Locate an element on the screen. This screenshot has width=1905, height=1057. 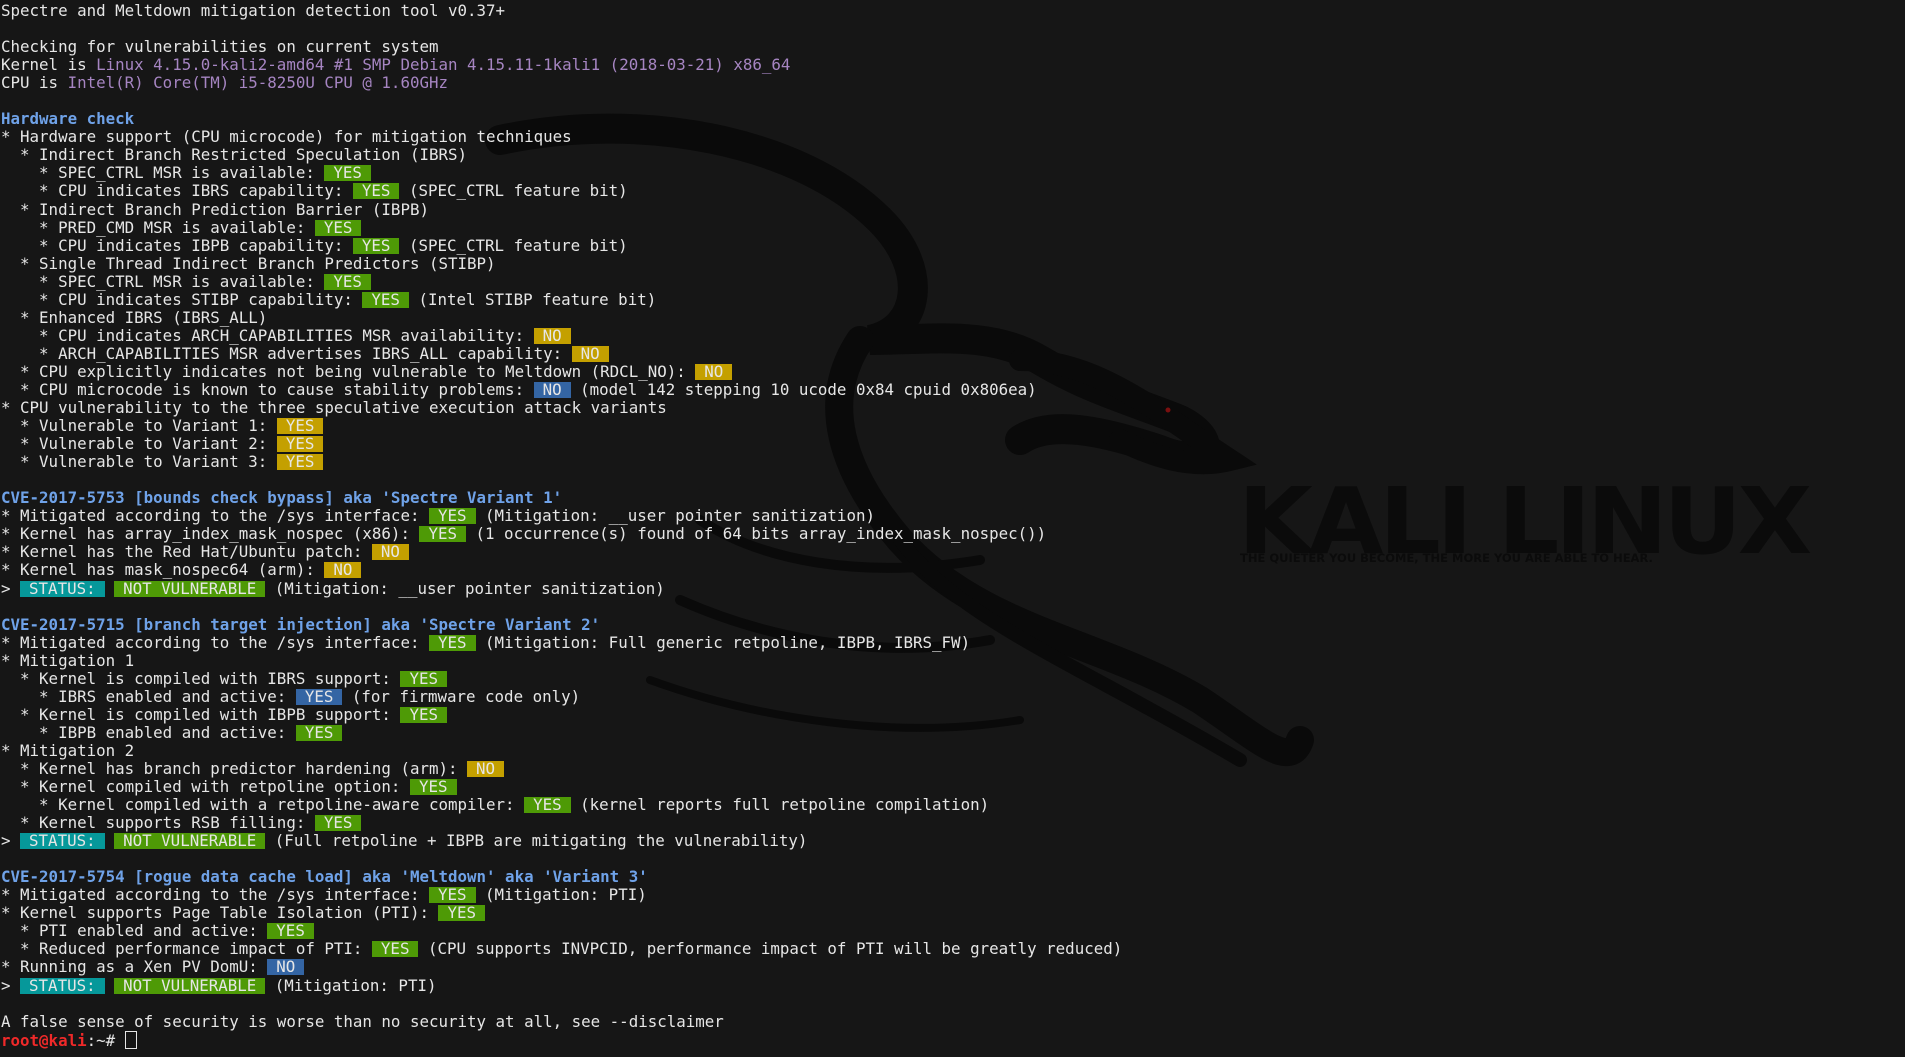
v2-text: * Kernel is compiled with IBRS support: is located at coordinates (201, 678).